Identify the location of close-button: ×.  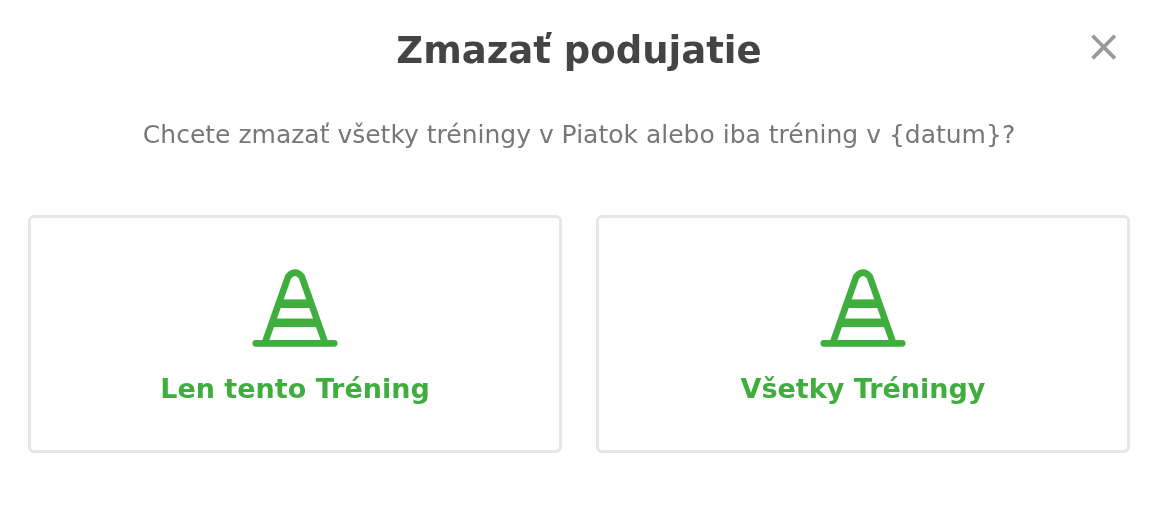
(1103, 46).